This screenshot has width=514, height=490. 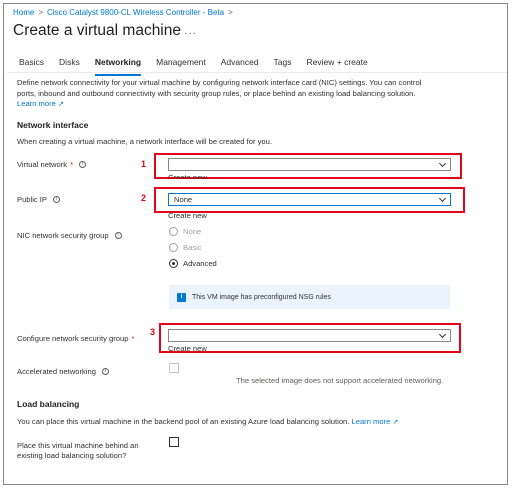 What do you see at coordinates (69, 62) in the screenshot?
I see `tab-disks: Disks` at bounding box center [69, 62].